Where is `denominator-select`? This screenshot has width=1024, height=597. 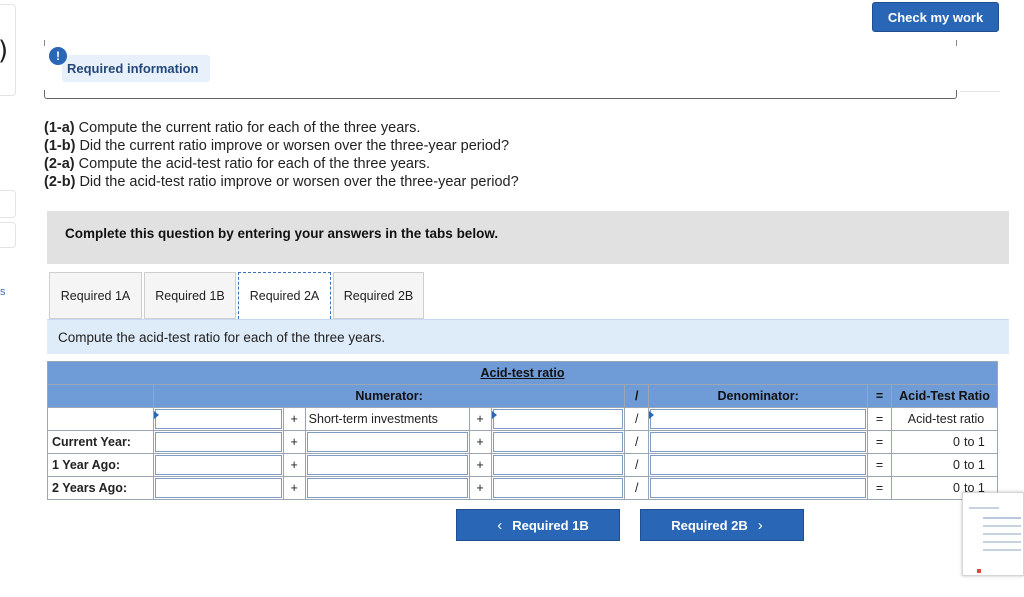 denominator-select is located at coordinates (758, 419).